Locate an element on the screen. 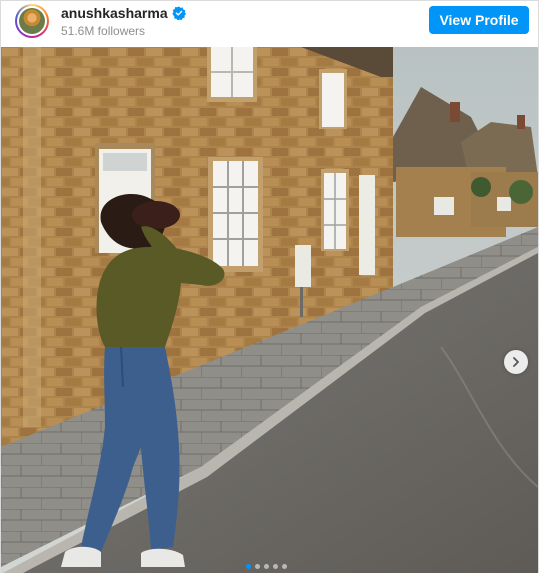  avatar-image is located at coordinates (32, 21).